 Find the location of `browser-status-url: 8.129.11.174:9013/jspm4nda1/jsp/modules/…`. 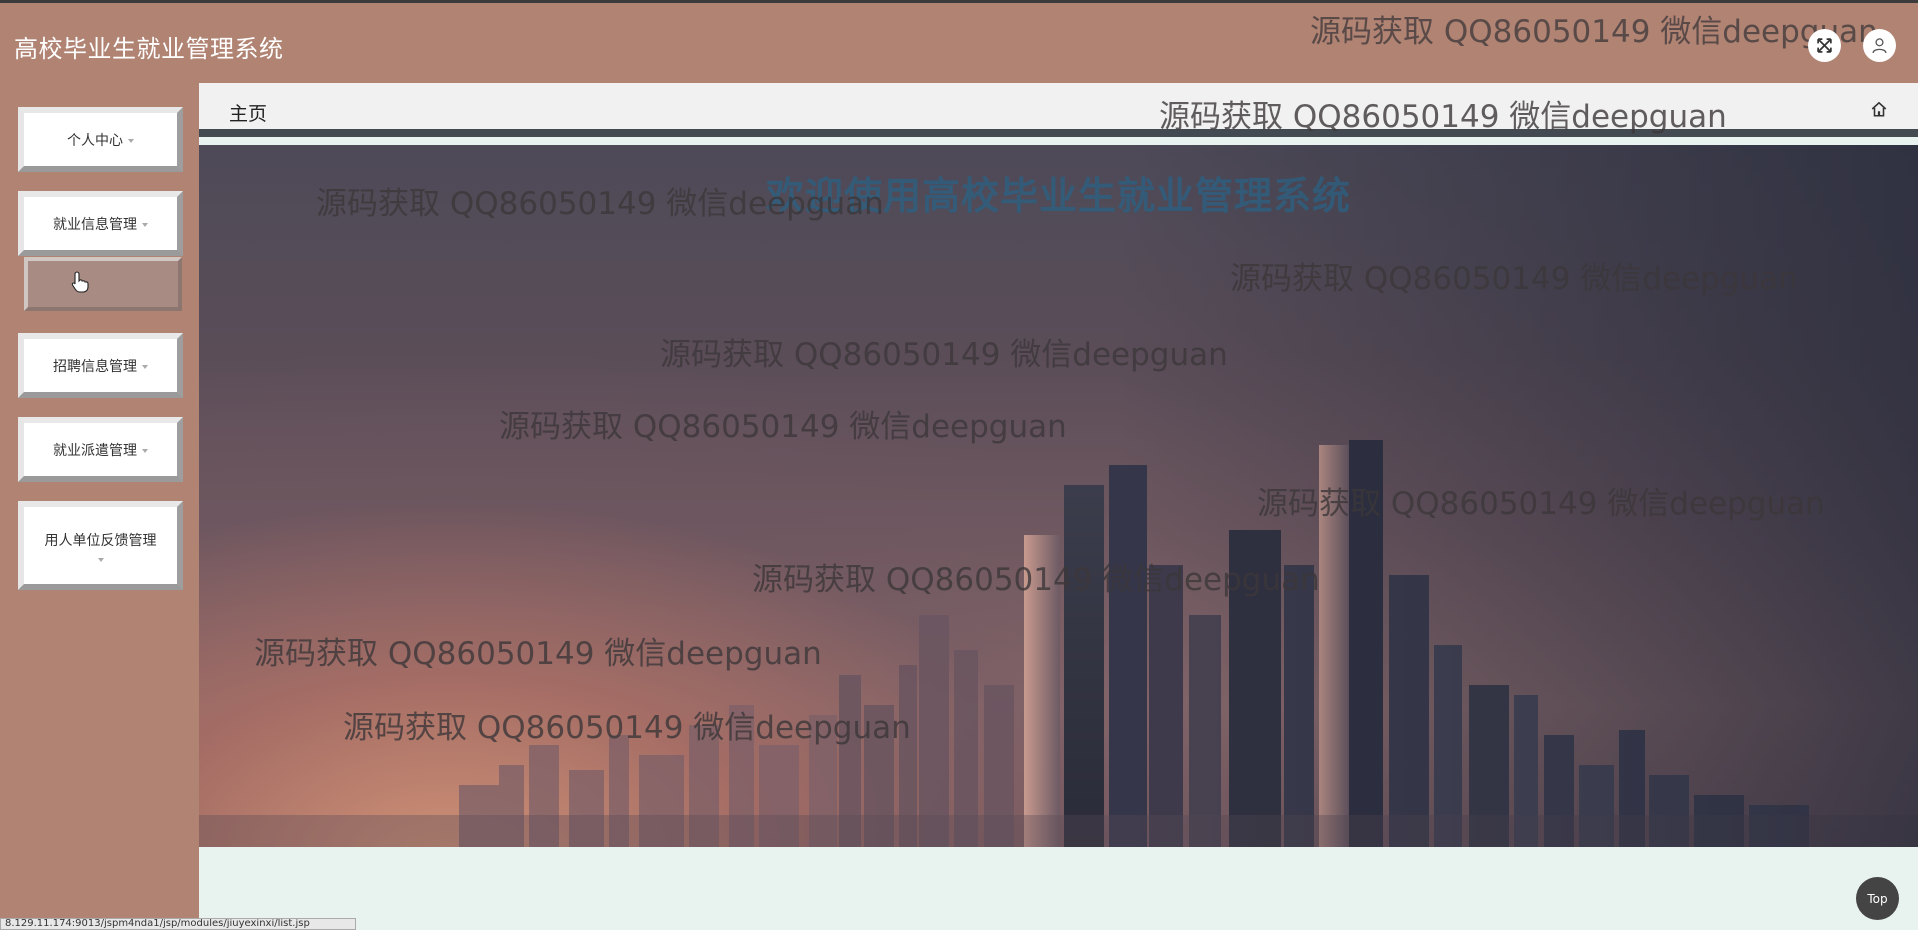

browser-status-url: 8.129.11.174:9013/jspm4nda1/jsp/modules/… is located at coordinates (178, 924).